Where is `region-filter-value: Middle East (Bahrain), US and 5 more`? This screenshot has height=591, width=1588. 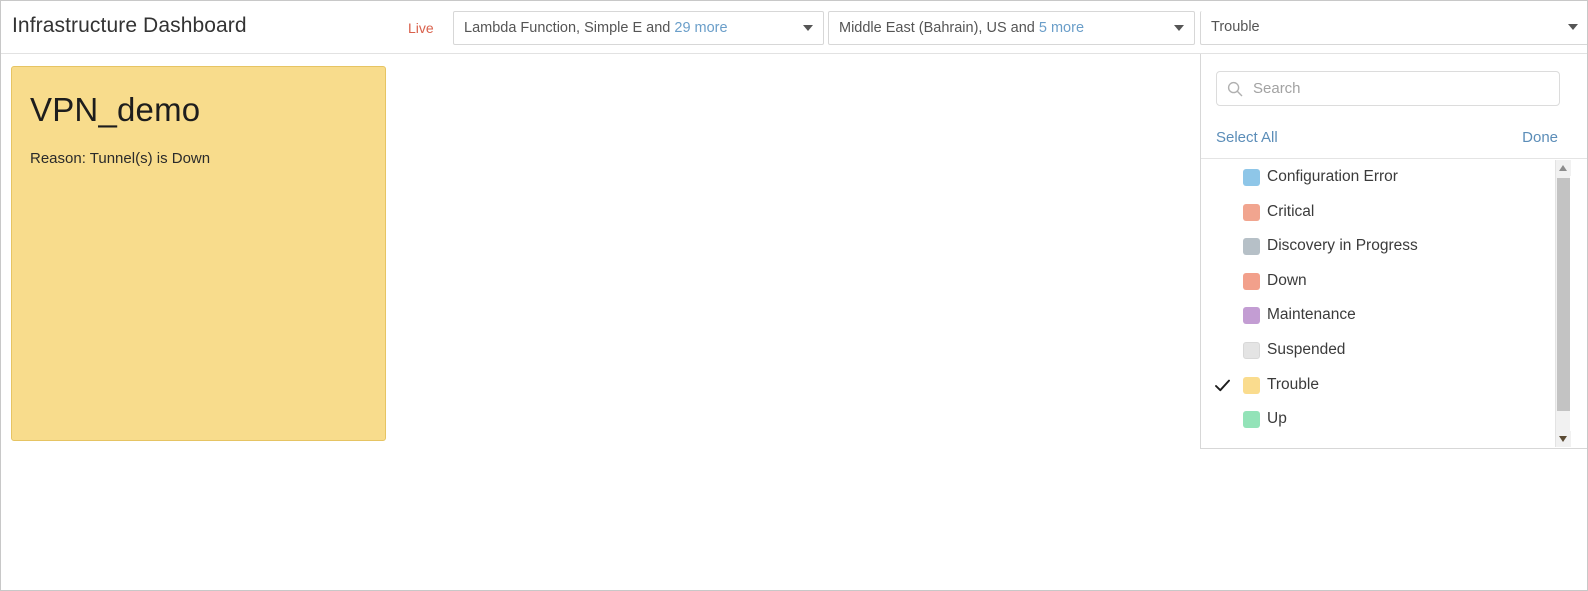
region-filter-value: Middle East (Bahrain), US and 5 more is located at coordinates (961, 28).